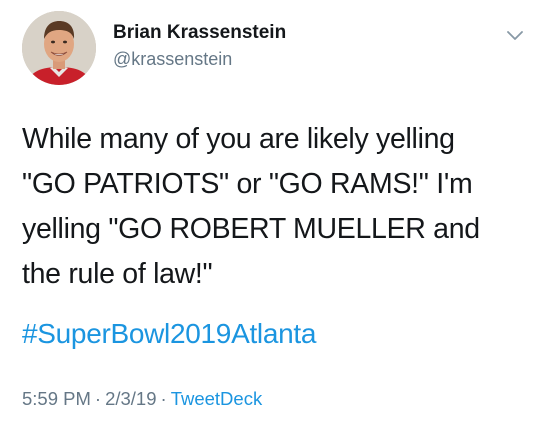 The width and height of the screenshot is (540, 424). I want to click on tweet-text-line: "GO PATRIOTS" or "GO RAMS!" I'm, so click(247, 184).